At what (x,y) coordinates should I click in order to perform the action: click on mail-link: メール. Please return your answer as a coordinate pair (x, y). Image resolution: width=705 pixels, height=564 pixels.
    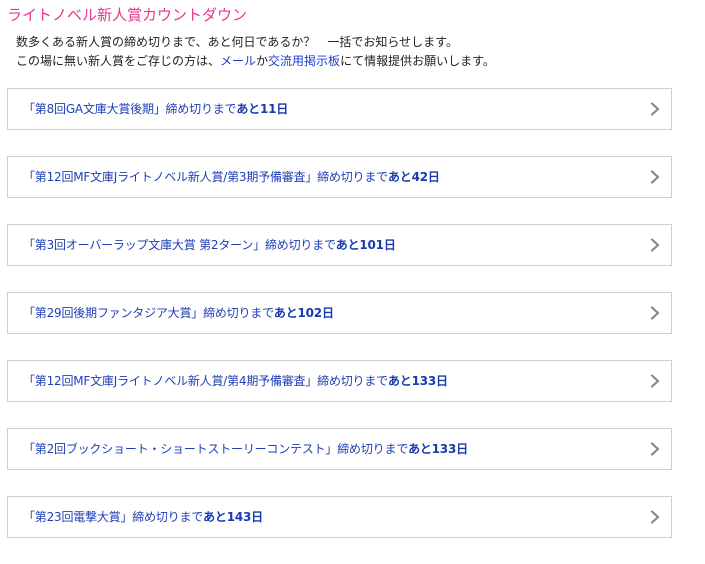
    Looking at the image, I should click on (238, 61).